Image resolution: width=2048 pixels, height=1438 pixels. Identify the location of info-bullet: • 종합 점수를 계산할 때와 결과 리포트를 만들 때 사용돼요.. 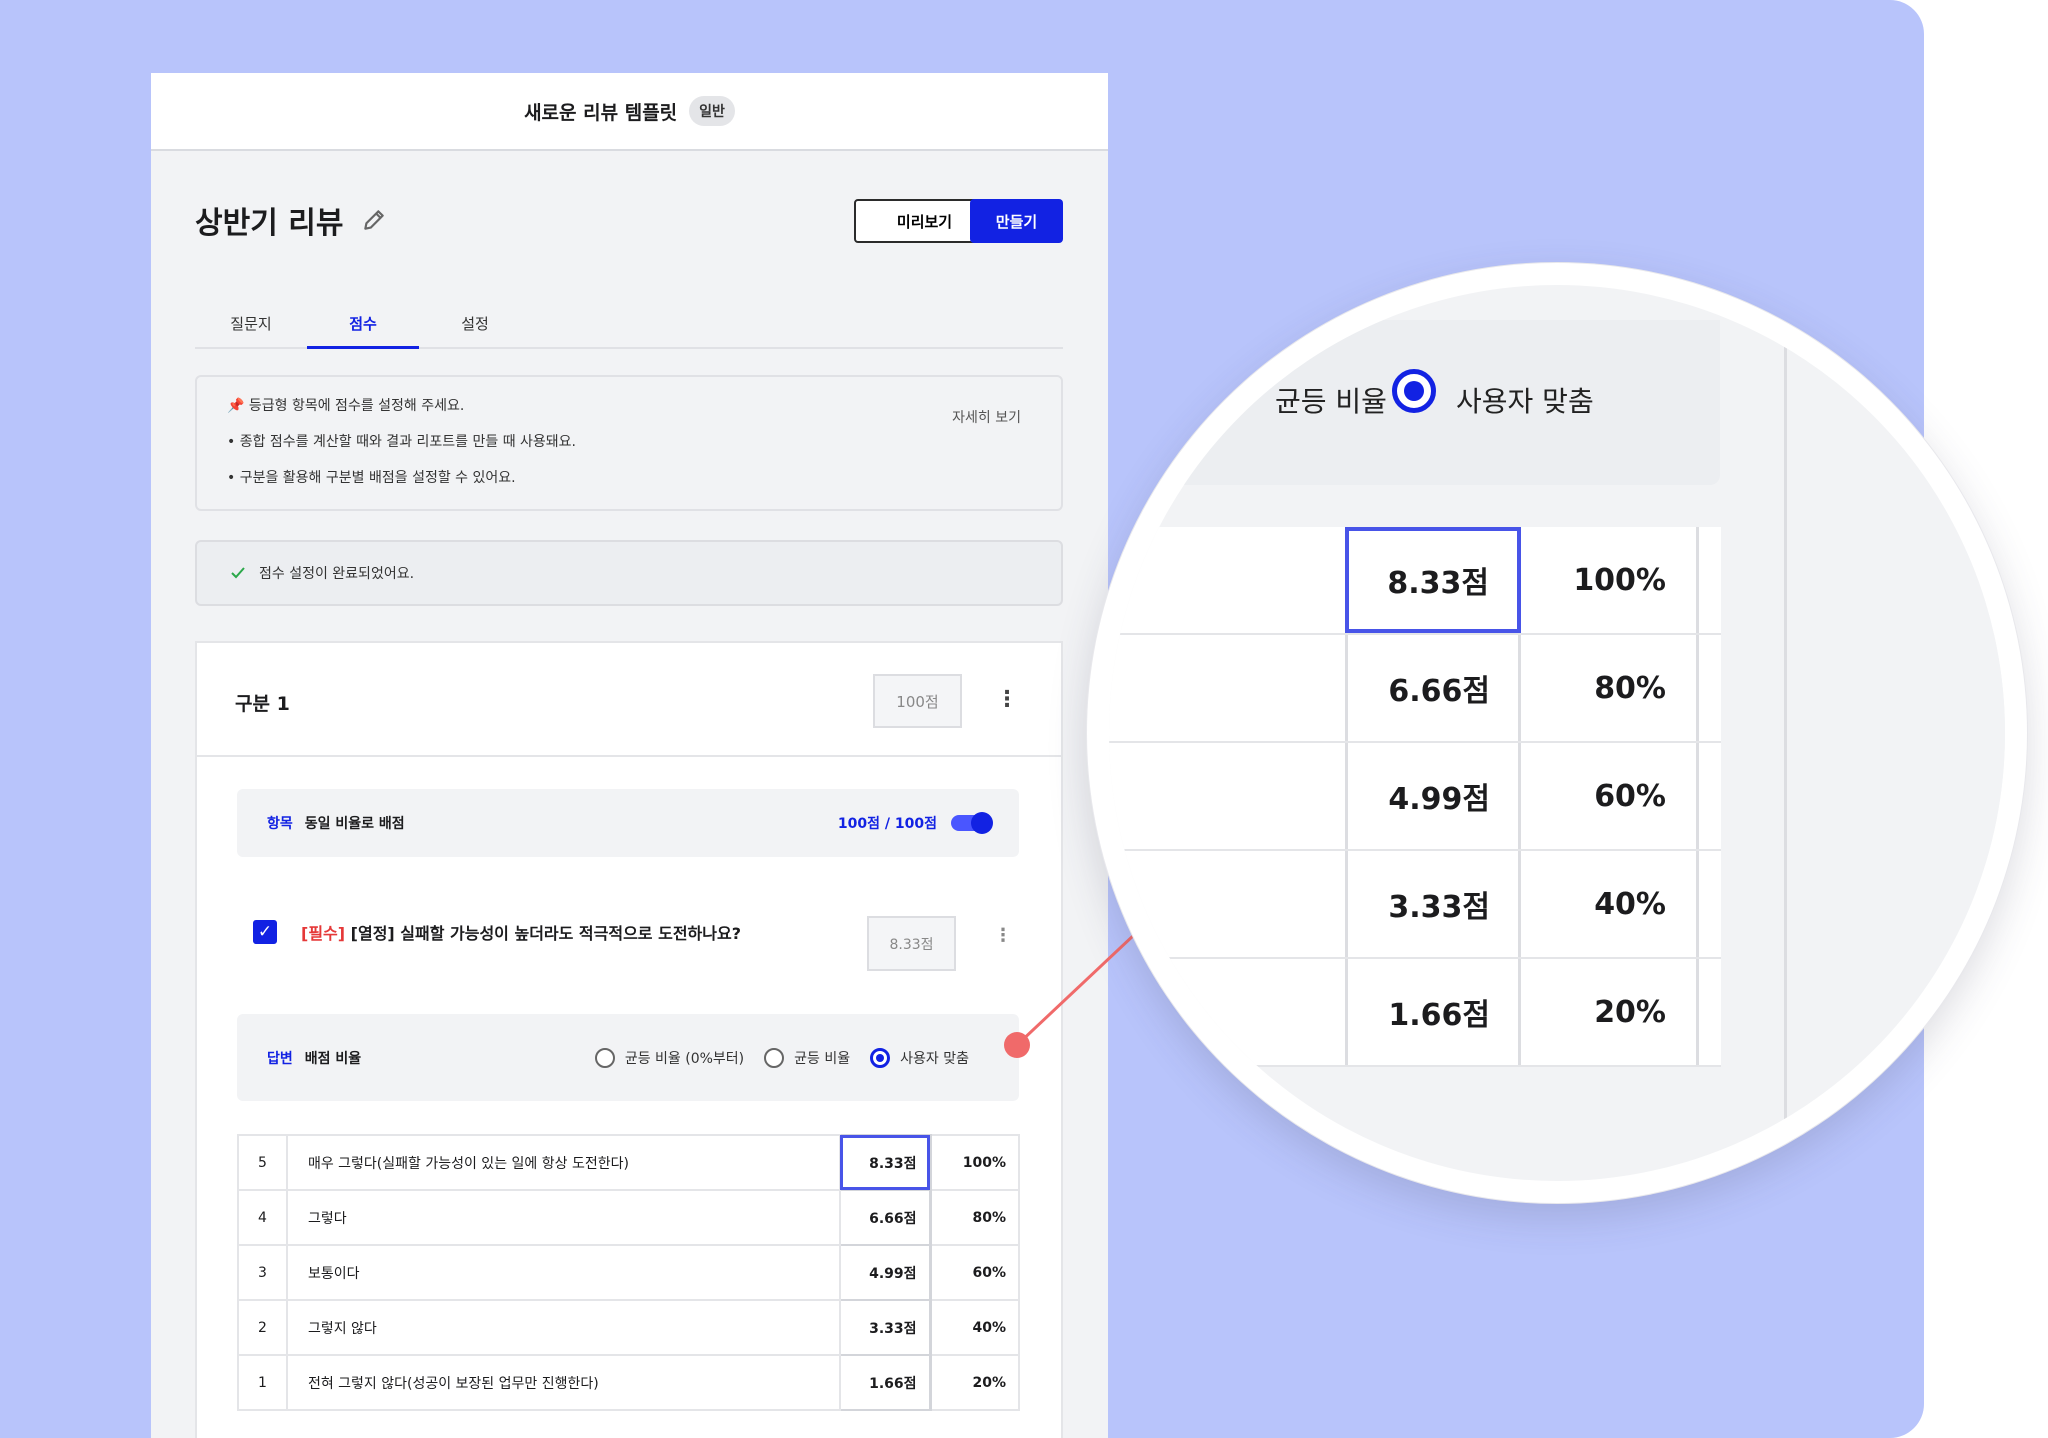
(401, 442).